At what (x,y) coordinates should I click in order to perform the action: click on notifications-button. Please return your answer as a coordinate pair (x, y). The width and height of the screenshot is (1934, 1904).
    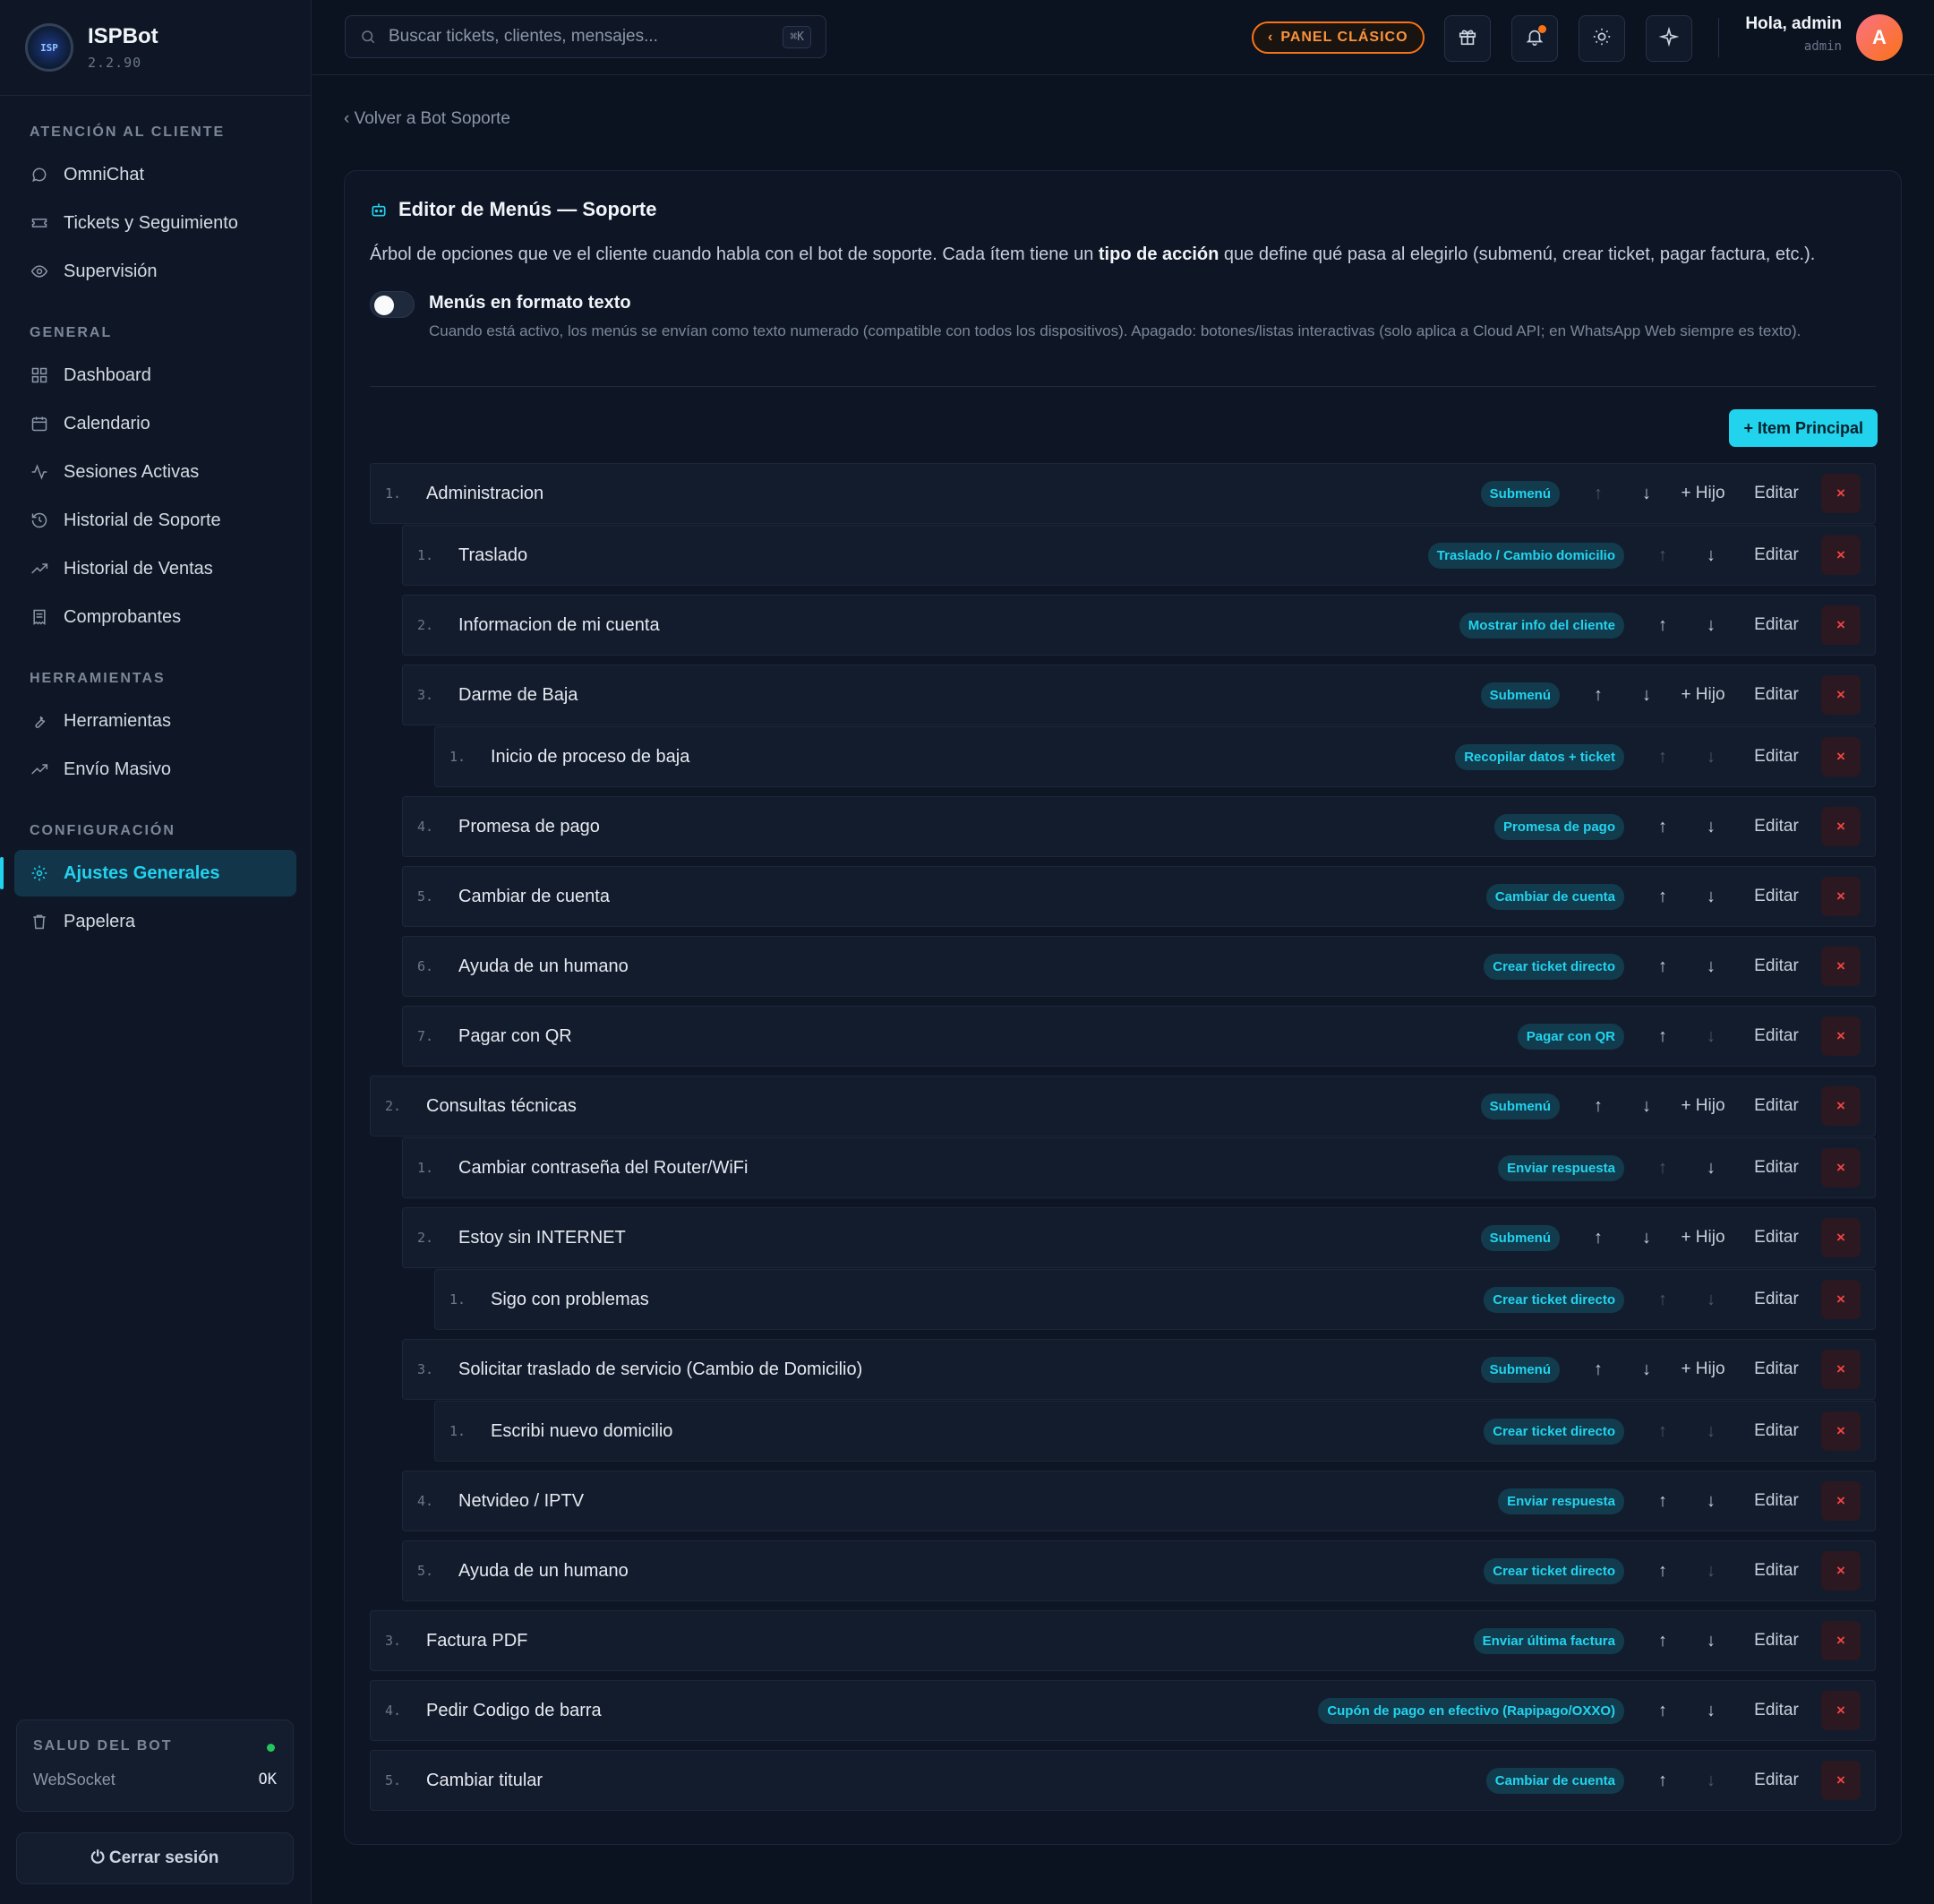
    Looking at the image, I should click on (1534, 39).